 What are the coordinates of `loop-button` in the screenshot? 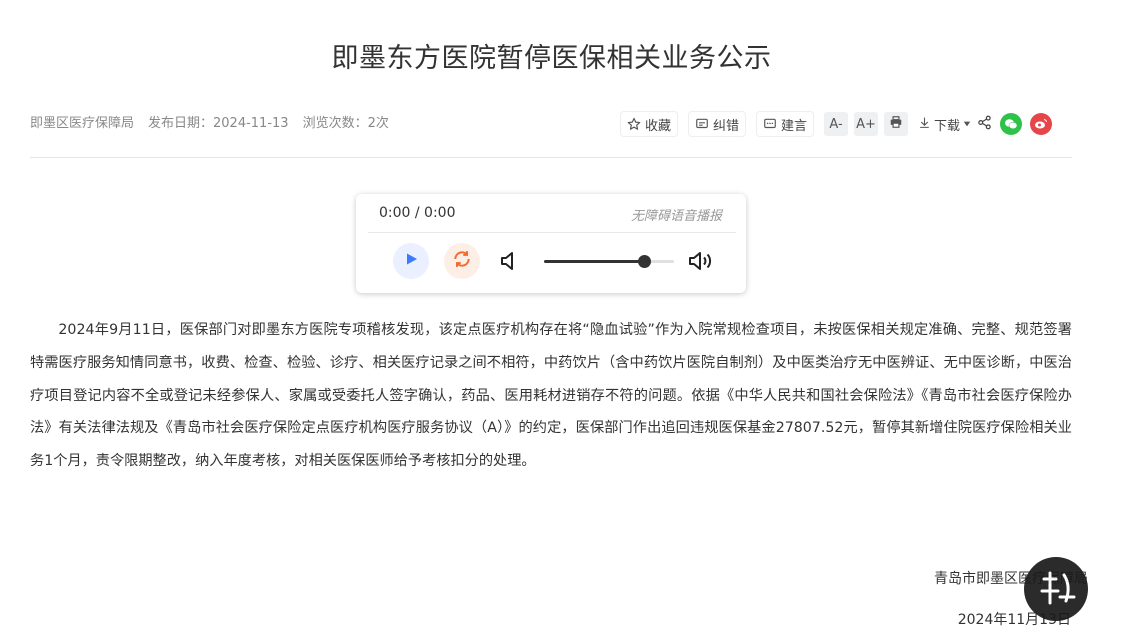 It's located at (462, 261).